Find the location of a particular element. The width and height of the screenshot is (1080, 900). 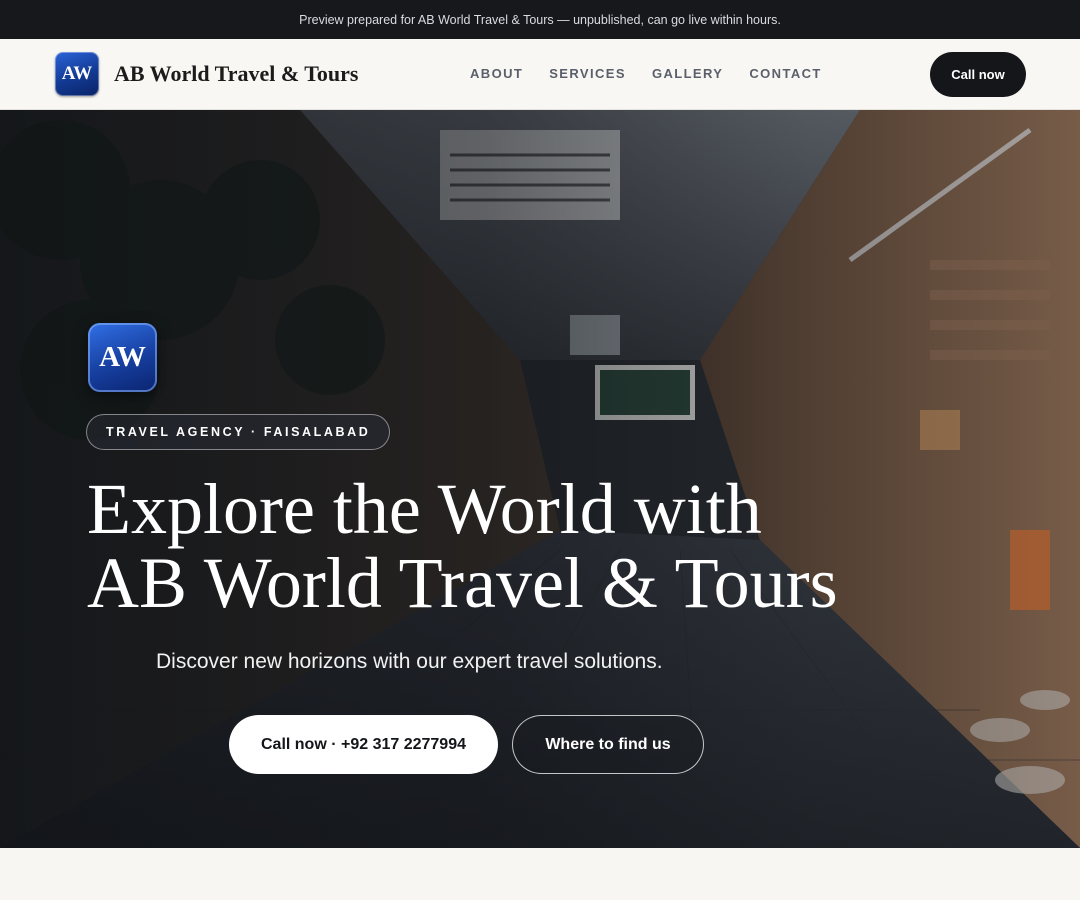

main-nav: ABOUT SERVICES GALLERY CONTACT is located at coordinates (646, 73).